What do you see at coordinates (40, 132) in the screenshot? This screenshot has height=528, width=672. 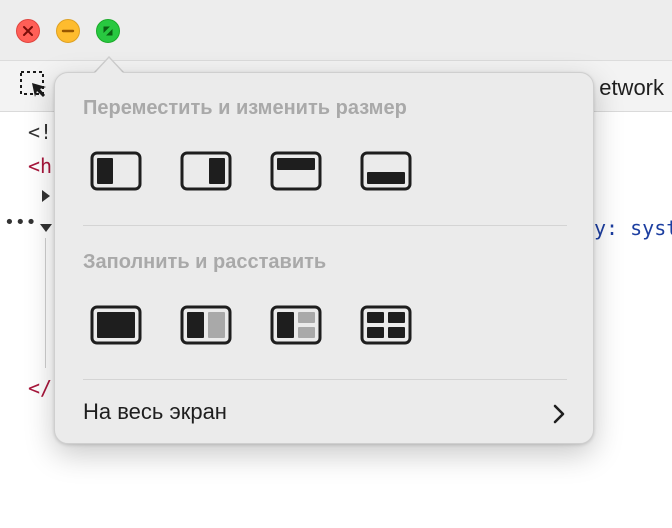 I see `code-line-doctype: <!` at bounding box center [40, 132].